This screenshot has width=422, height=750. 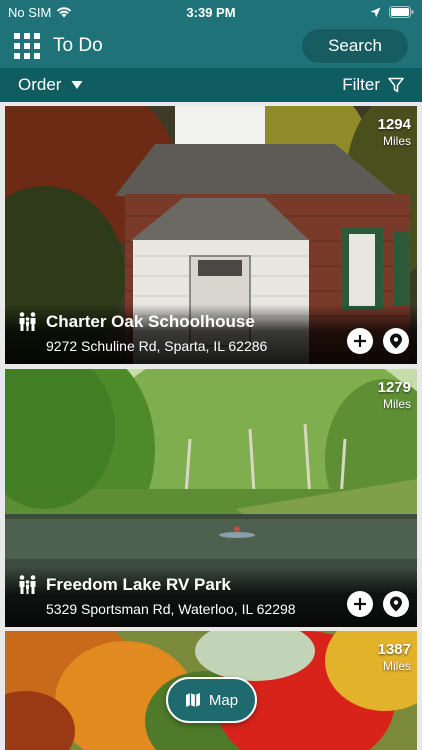 What do you see at coordinates (40, 84) in the screenshot?
I see `order-label: Order` at bounding box center [40, 84].